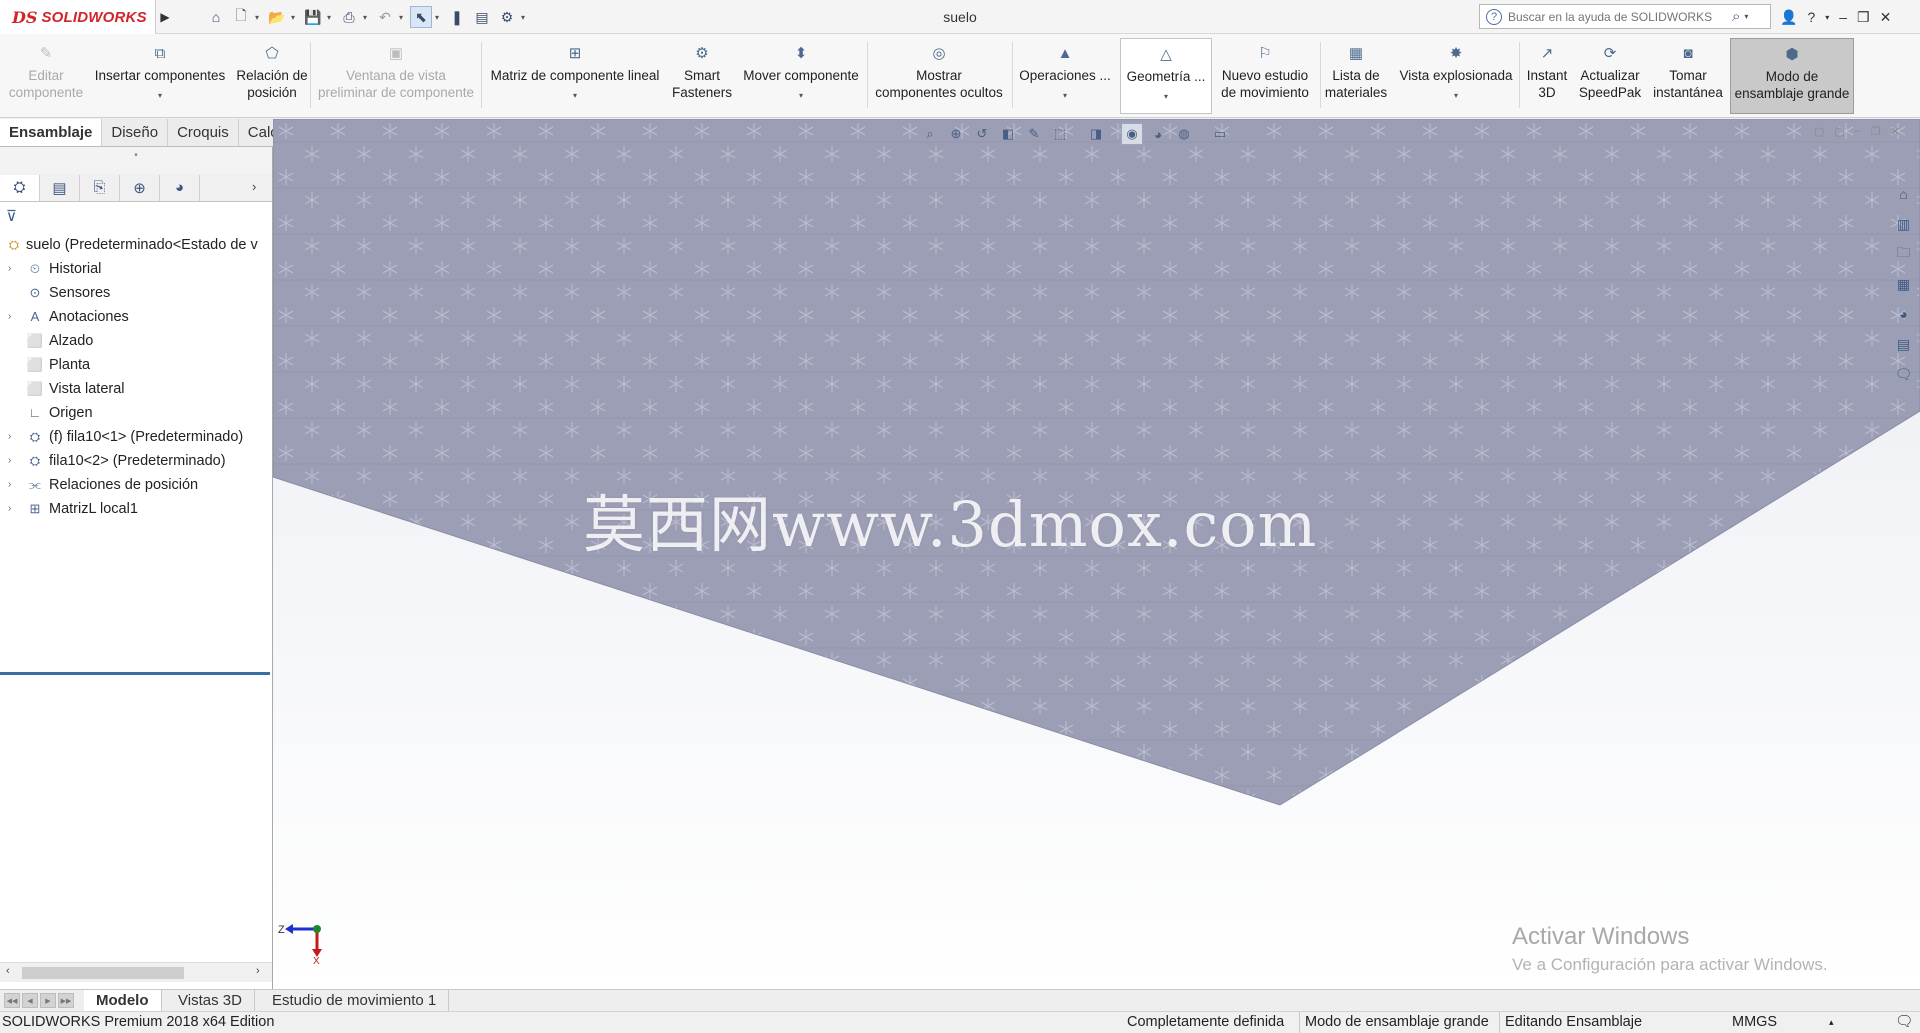 This screenshot has width=1920, height=1033. I want to click on section-view-icon: ◧, so click(1008, 134).